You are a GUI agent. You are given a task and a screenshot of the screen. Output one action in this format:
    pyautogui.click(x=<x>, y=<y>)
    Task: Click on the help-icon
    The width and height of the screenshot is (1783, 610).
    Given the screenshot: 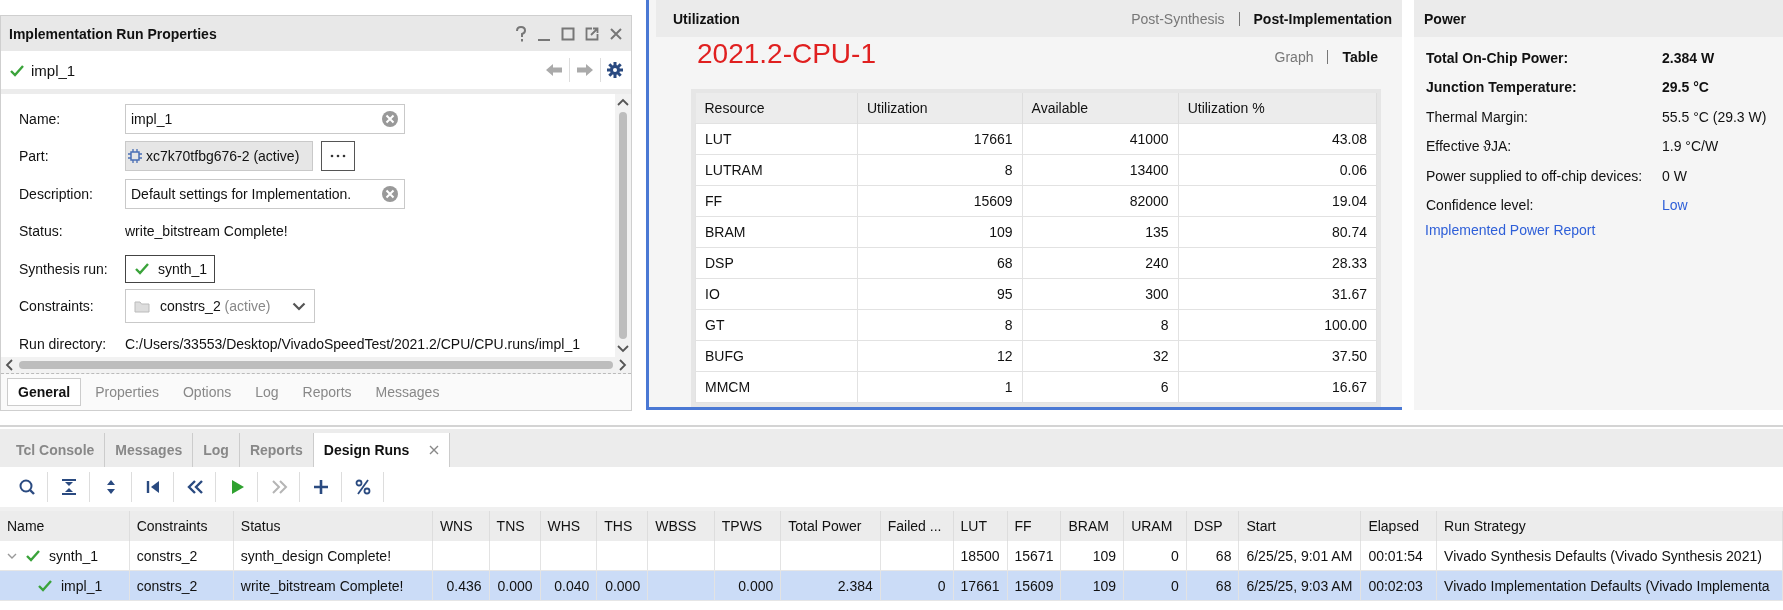 What is the action you would take?
    pyautogui.click(x=521, y=33)
    